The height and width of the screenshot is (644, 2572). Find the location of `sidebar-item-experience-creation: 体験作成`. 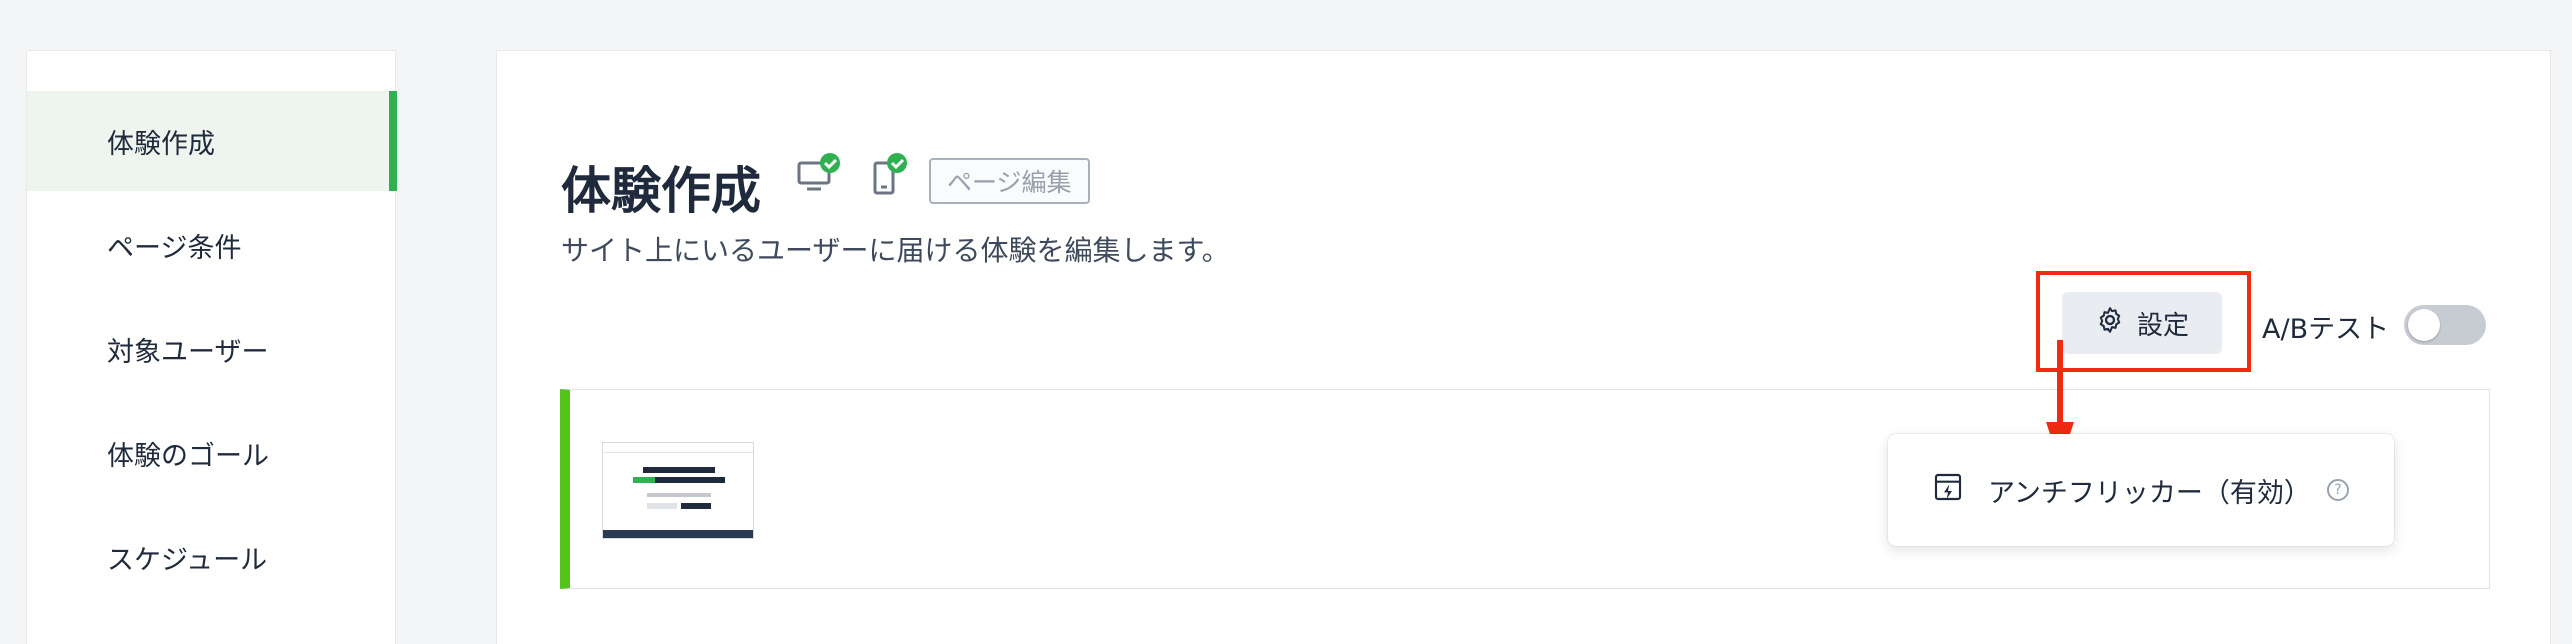

sidebar-item-experience-creation: 体験作成 is located at coordinates (212, 141).